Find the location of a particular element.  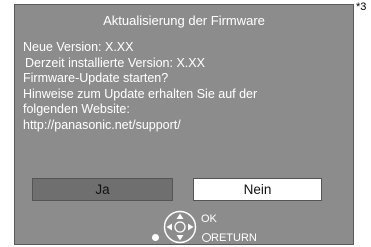

new-version-line: Neue Version: X.XX is located at coordinates (78, 47).